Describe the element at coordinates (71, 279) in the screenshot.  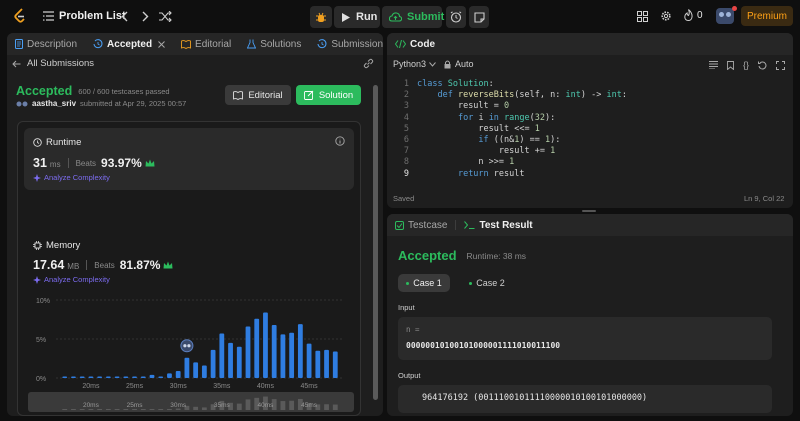
I see `analyze-complexity-memory: Analyze Complexity` at that location.